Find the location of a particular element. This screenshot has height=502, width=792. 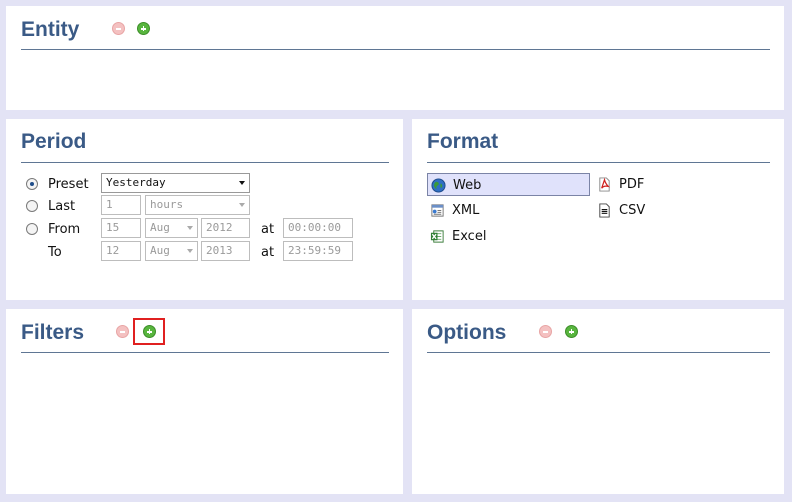

preset-radio is located at coordinates (32, 184).